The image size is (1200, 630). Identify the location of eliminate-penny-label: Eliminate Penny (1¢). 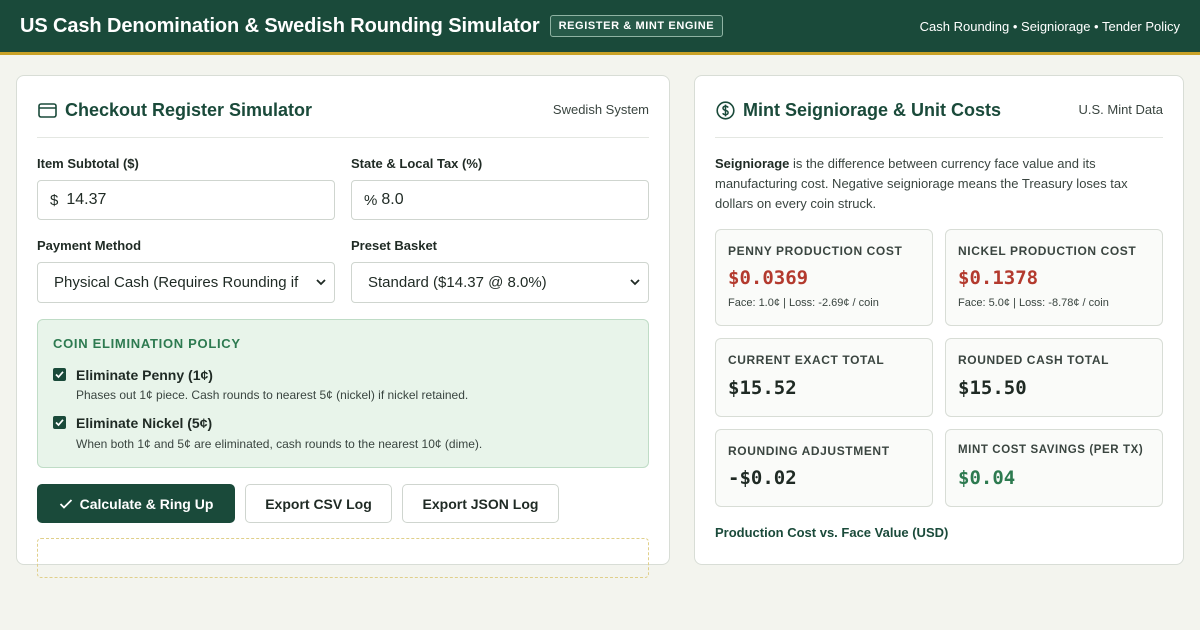
(144, 375).